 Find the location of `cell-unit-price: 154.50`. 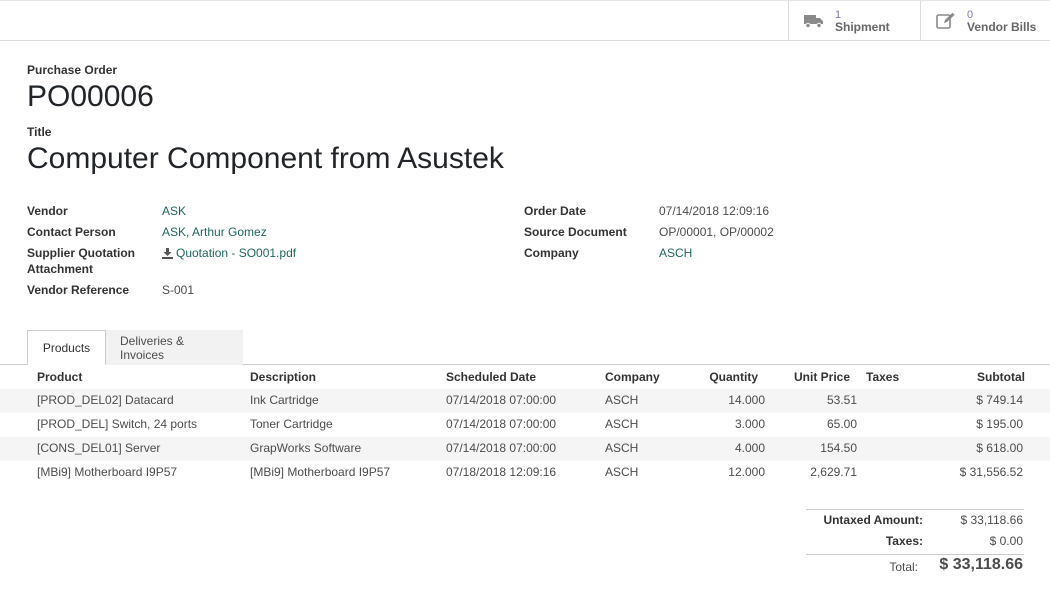

cell-unit-price: 154.50 is located at coordinates (838, 448).